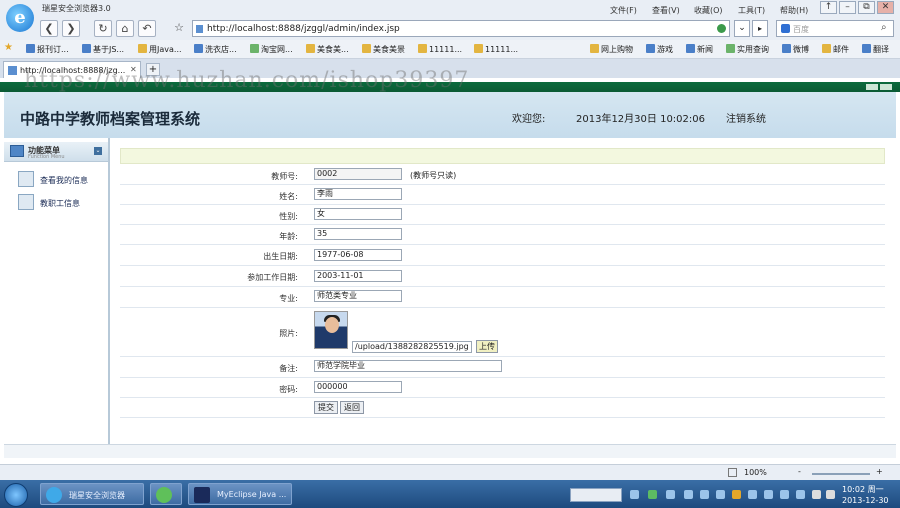 Image resolution: width=900 pixels, height=508 pixels. Describe the element at coordinates (835, 49) in the screenshot. I see `bookmark-item: 邮件` at that location.